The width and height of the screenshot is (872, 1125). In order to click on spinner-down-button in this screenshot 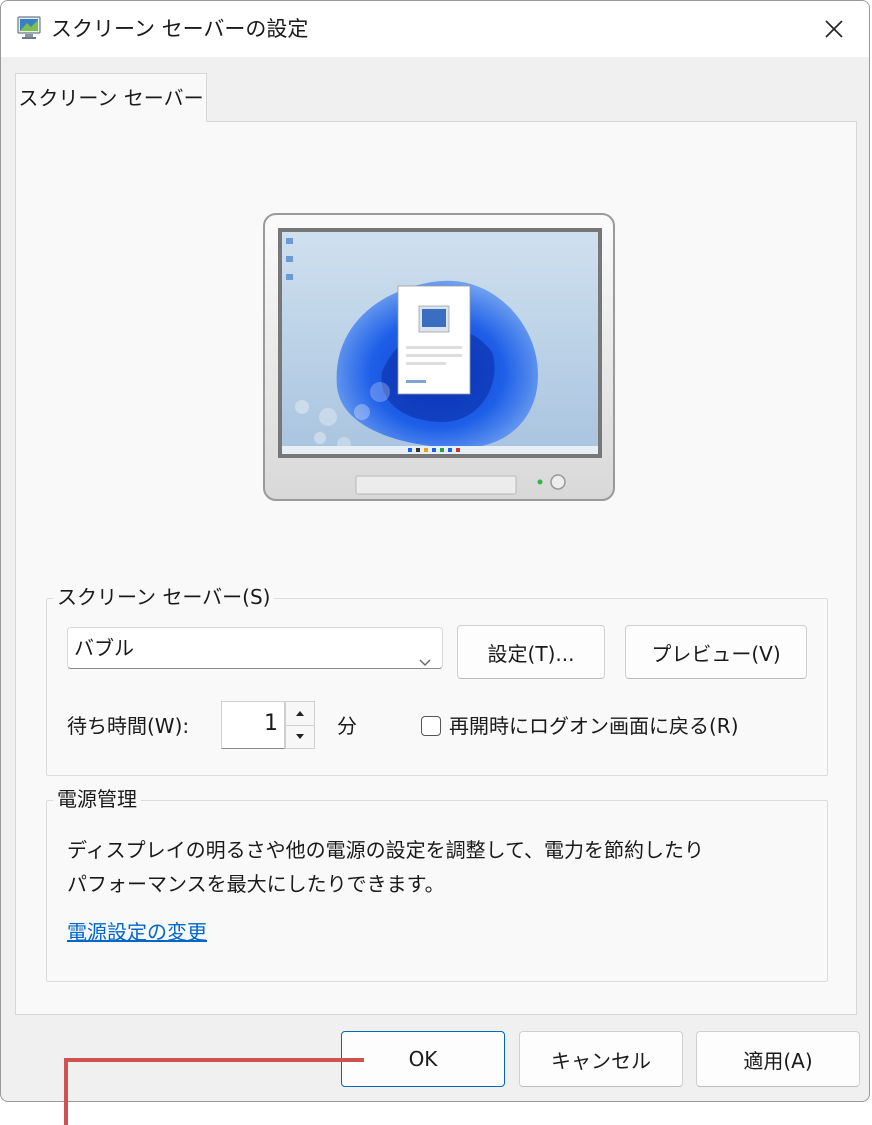, I will do `click(300, 736)`.